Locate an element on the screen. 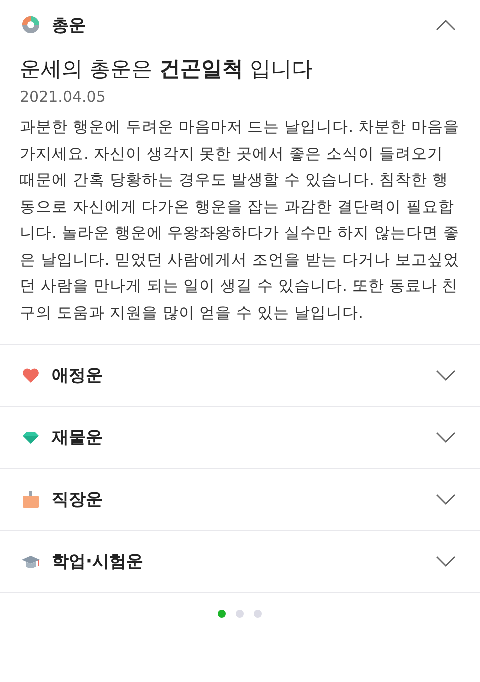 This screenshot has width=480, height=682. section-title: 재물운 is located at coordinates (78, 438).